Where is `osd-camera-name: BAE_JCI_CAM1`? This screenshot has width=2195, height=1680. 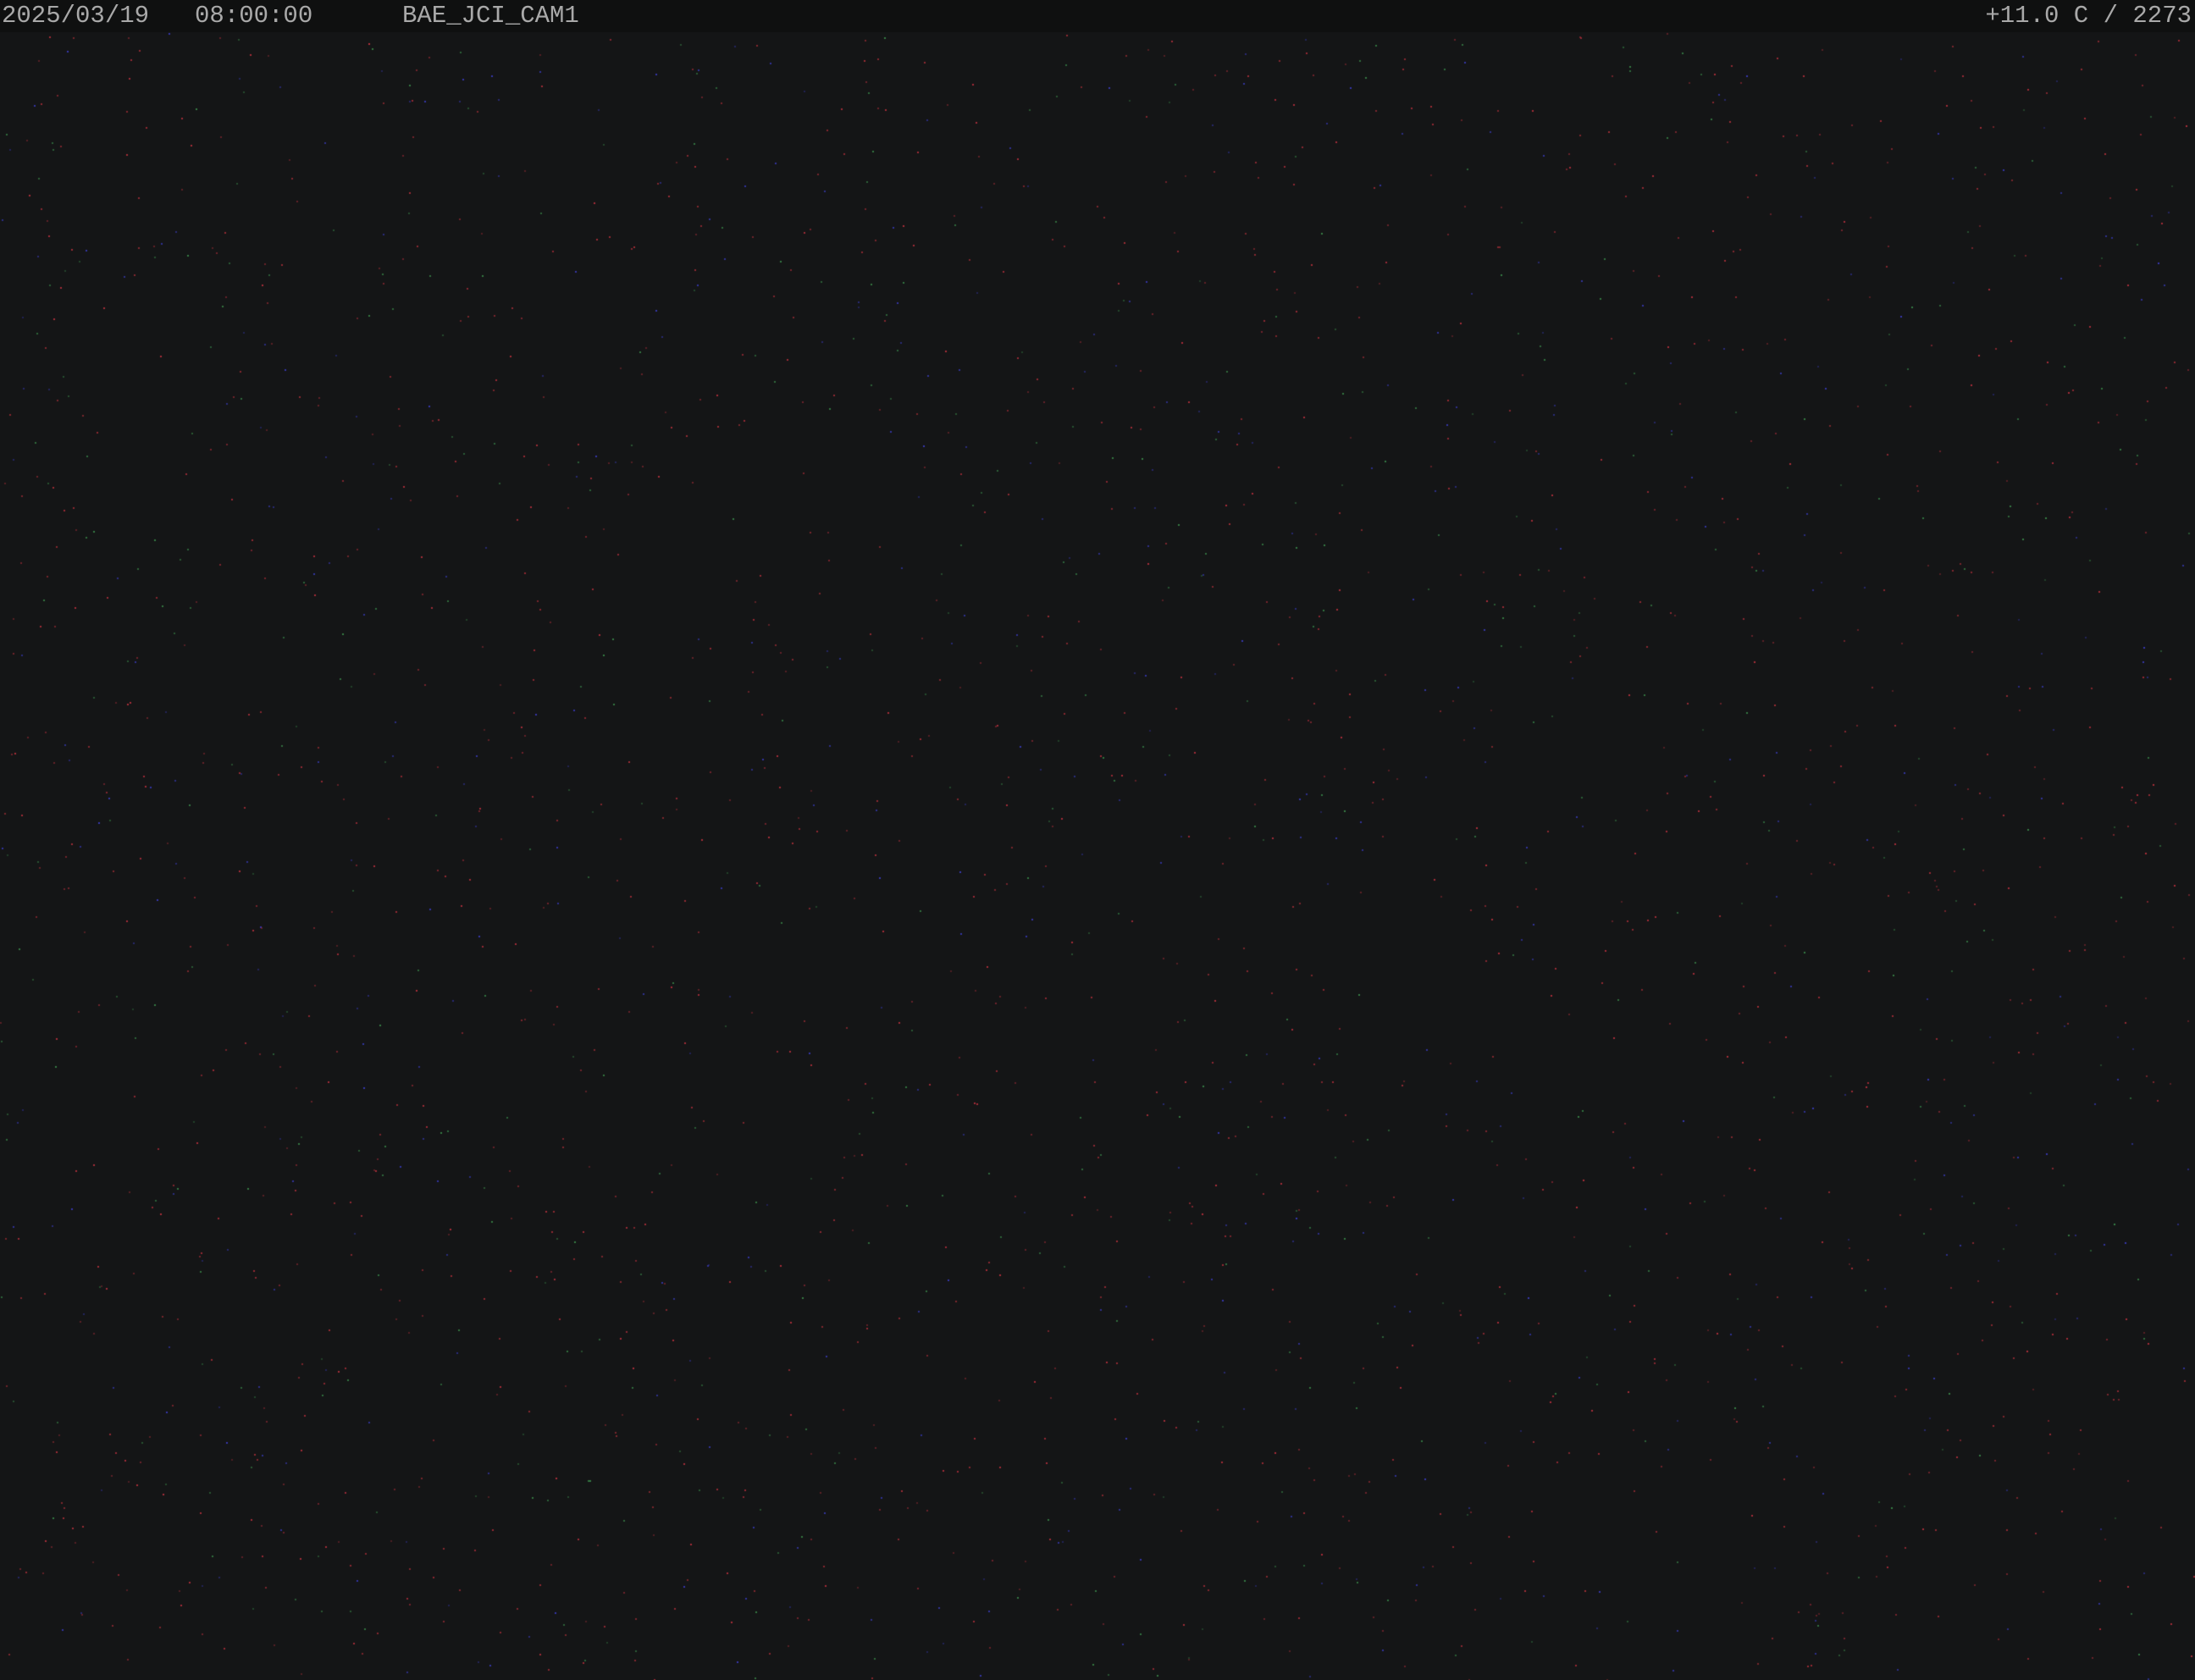
osd-camera-name: BAE_JCI_CAM1 is located at coordinates (490, 16).